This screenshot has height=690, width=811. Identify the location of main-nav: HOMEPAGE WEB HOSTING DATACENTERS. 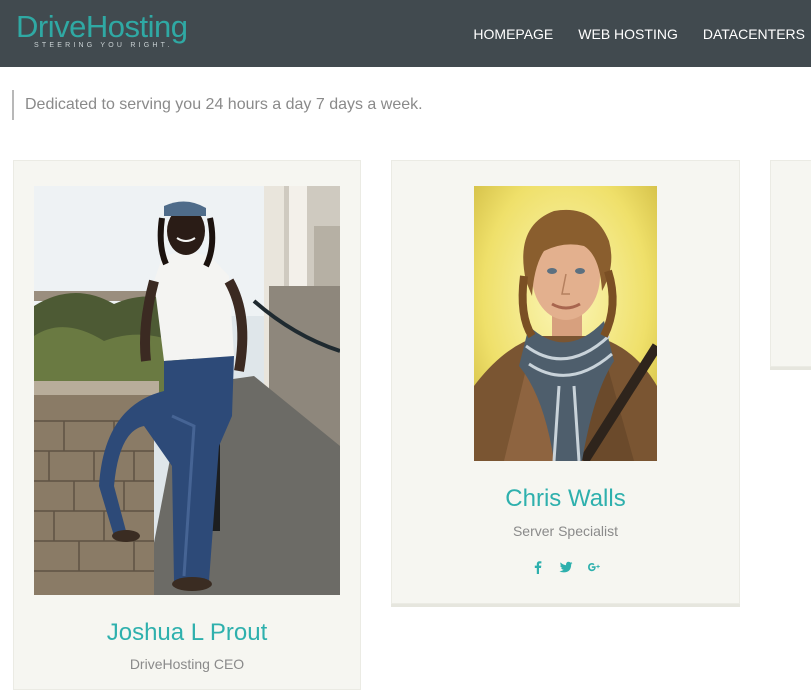
(642, 33).